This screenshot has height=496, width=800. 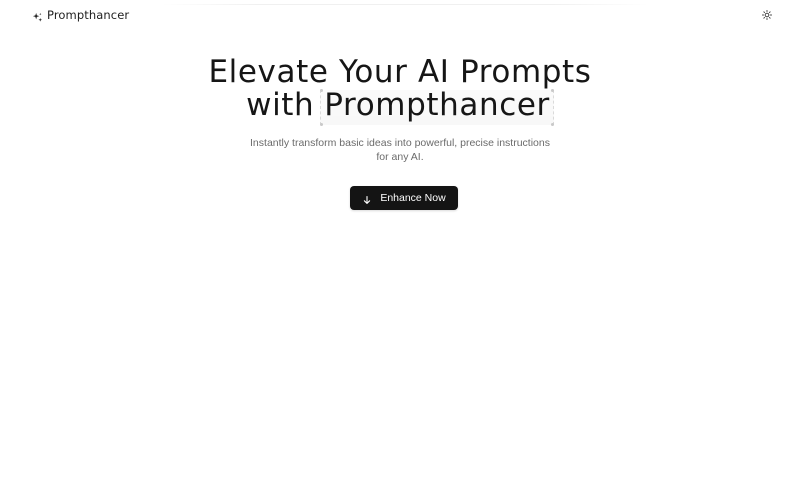 I want to click on sparkles-icon, so click(x=37, y=16).